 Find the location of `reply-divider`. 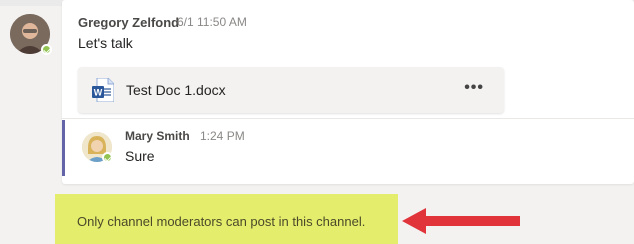

reply-divider is located at coordinates (348, 118).